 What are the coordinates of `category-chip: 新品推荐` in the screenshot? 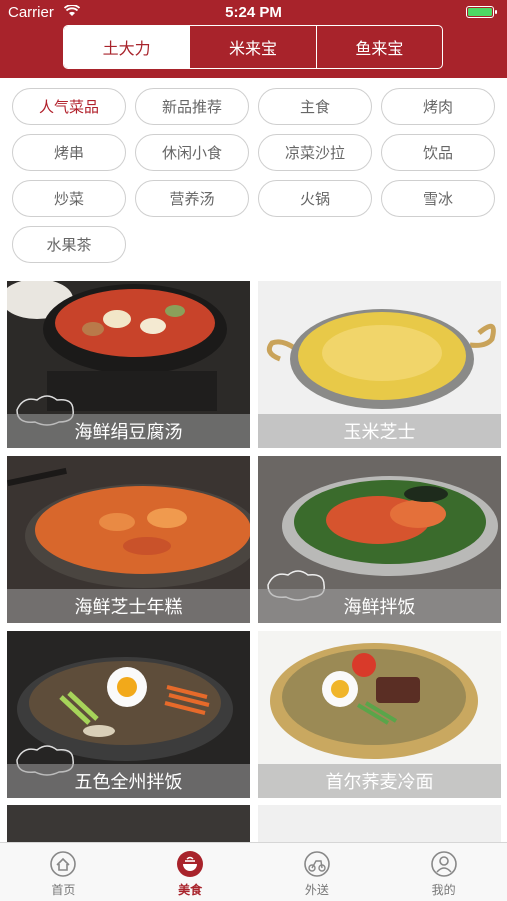 It's located at (192, 106).